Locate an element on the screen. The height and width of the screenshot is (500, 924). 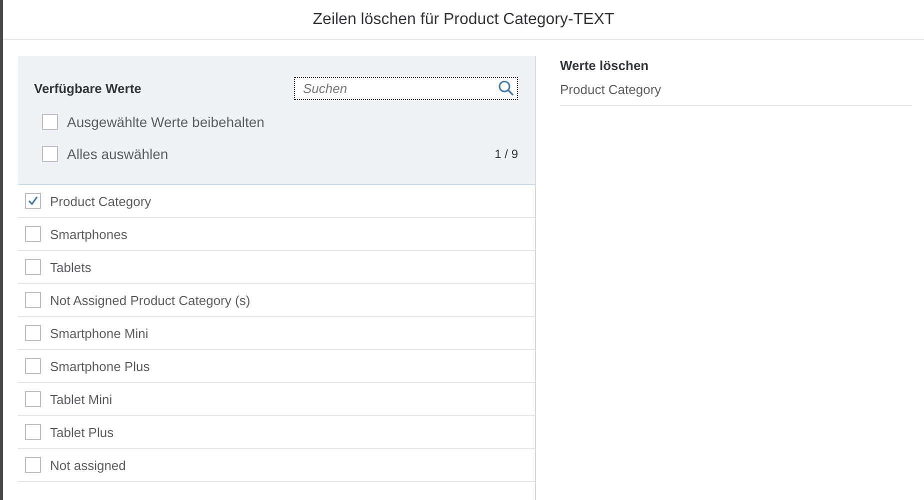
item-label: Not Assigned Product Category (s) is located at coordinates (150, 300).